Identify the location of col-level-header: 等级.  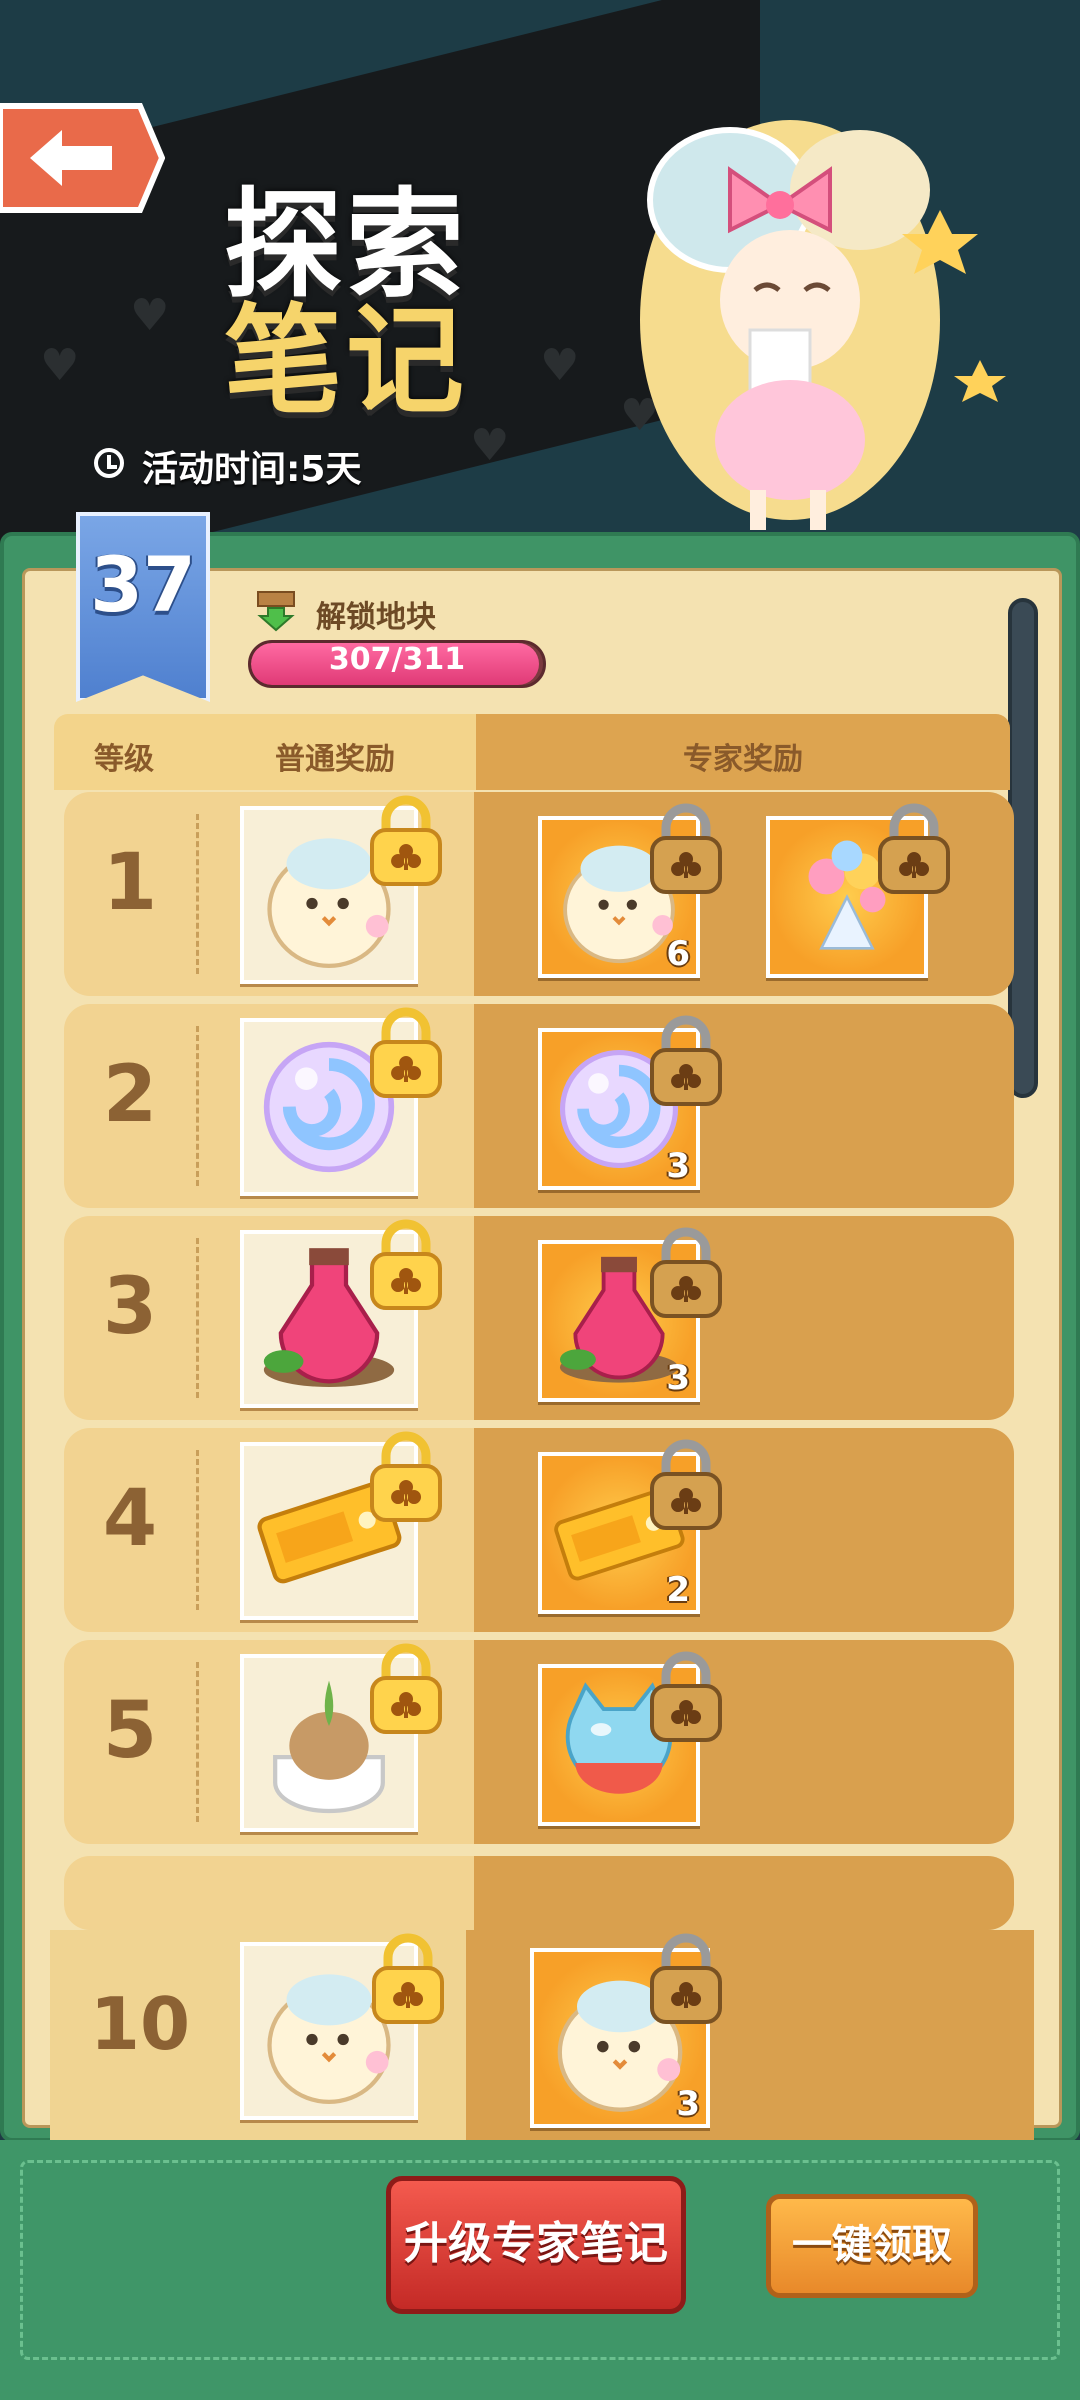
(124, 759).